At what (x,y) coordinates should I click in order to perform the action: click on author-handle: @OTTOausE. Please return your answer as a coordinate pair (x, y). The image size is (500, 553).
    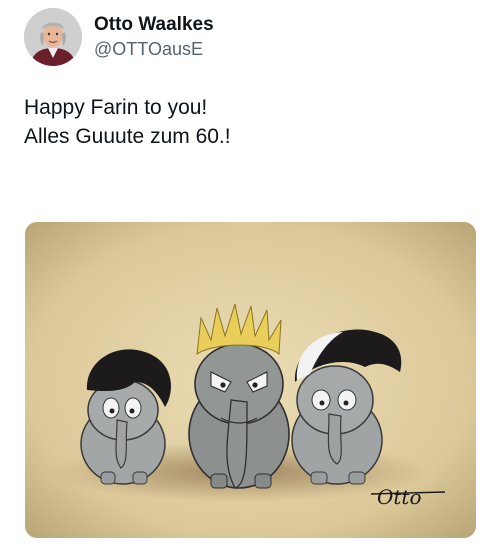
    Looking at the image, I should click on (154, 49).